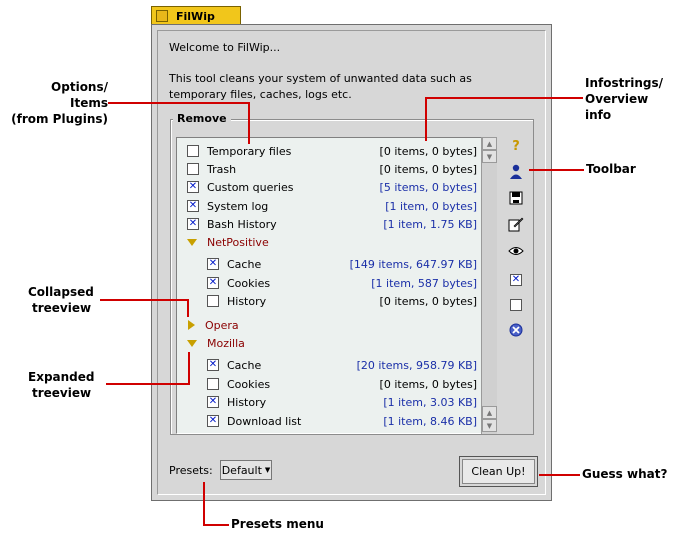  Describe the element at coordinates (431, 206) in the screenshot. I see `item-info: [1 item, 0 bytes]` at that location.